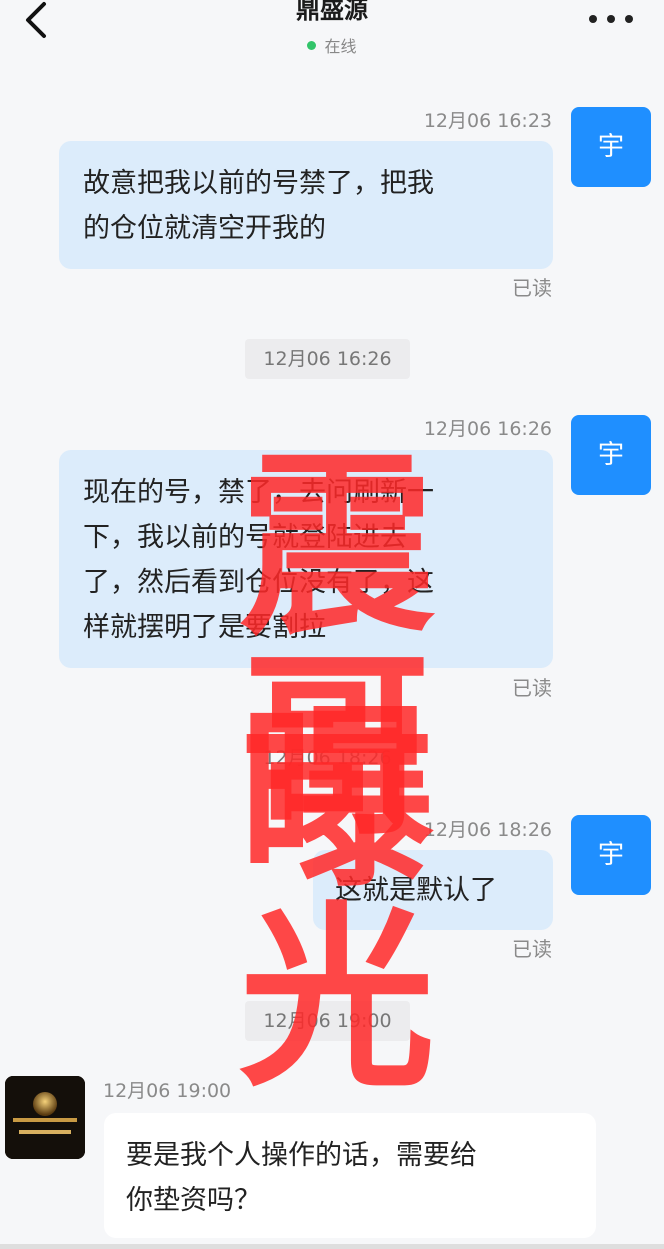 The image size is (664, 1249). What do you see at coordinates (350, 1175) in the screenshot?
I see `message-bubble: 要是我个人操作的话，需要给 你垫资吗？` at bounding box center [350, 1175].